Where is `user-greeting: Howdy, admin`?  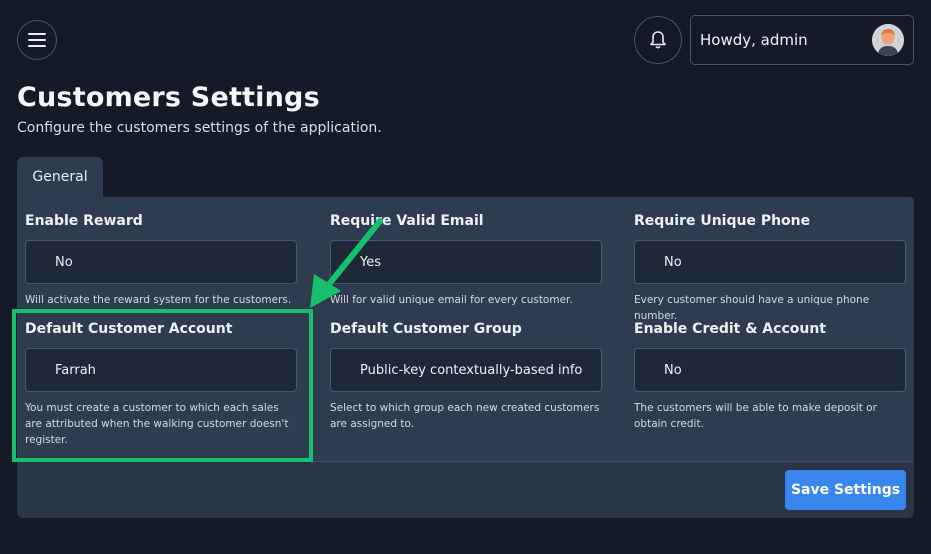 user-greeting: Howdy, admin is located at coordinates (754, 40).